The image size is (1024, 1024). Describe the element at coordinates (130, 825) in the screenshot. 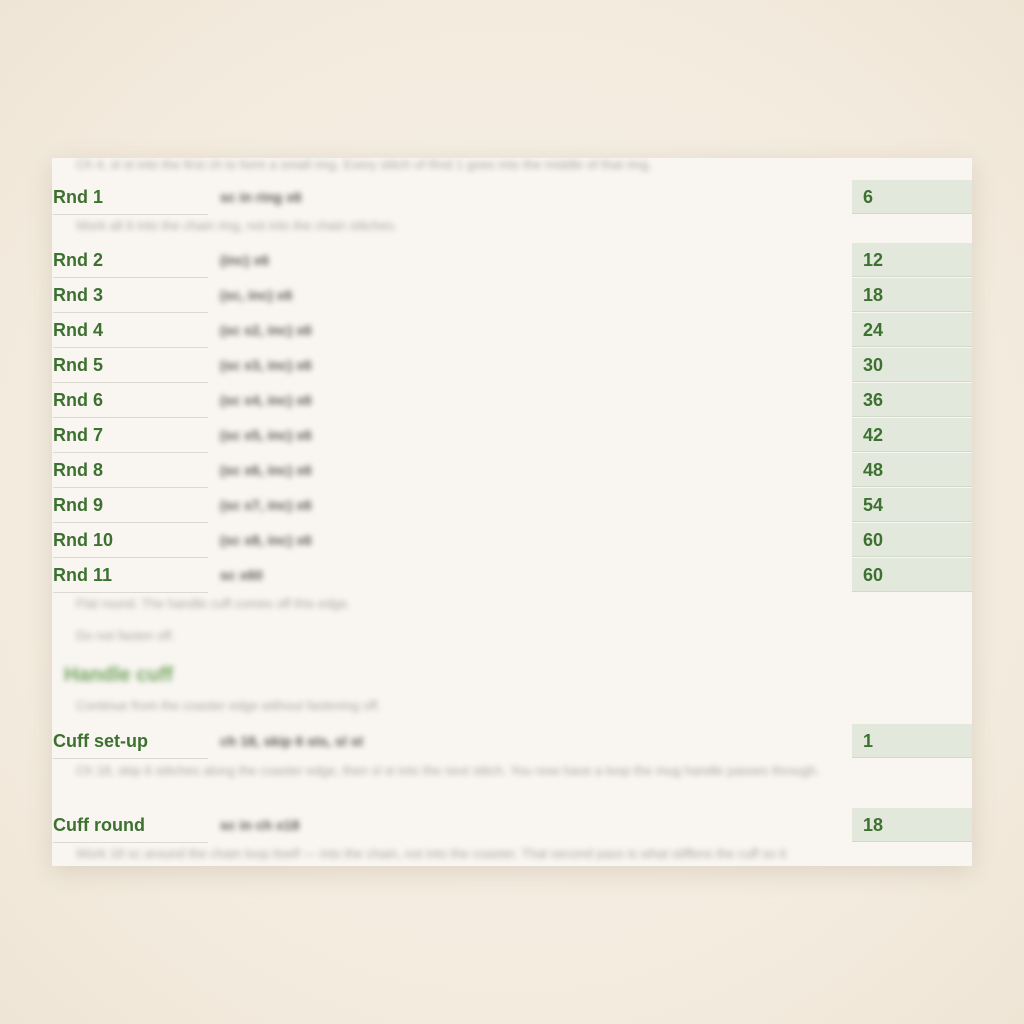

I see `row-label: Cuff round` at that location.